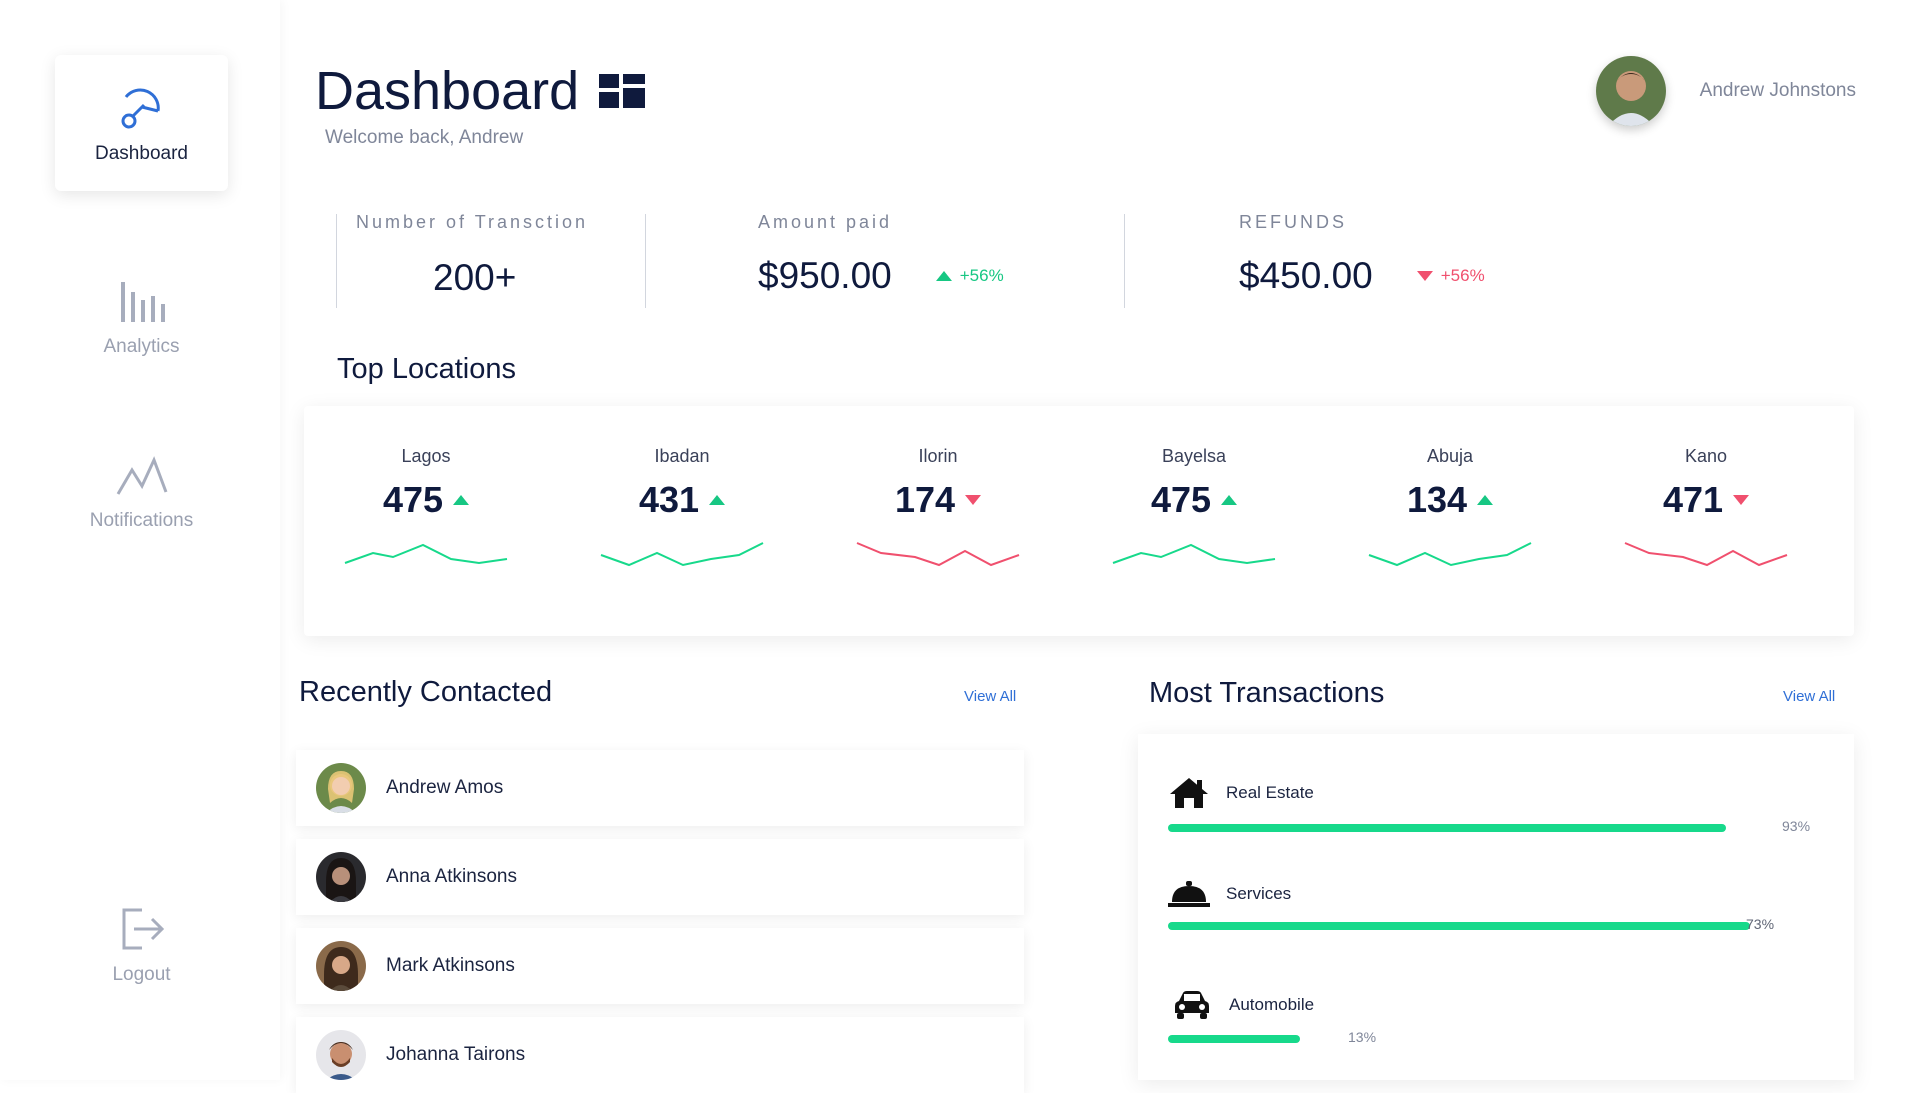  Describe the element at coordinates (426, 456) in the screenshot. I see `location-name: Lagos` at that location.